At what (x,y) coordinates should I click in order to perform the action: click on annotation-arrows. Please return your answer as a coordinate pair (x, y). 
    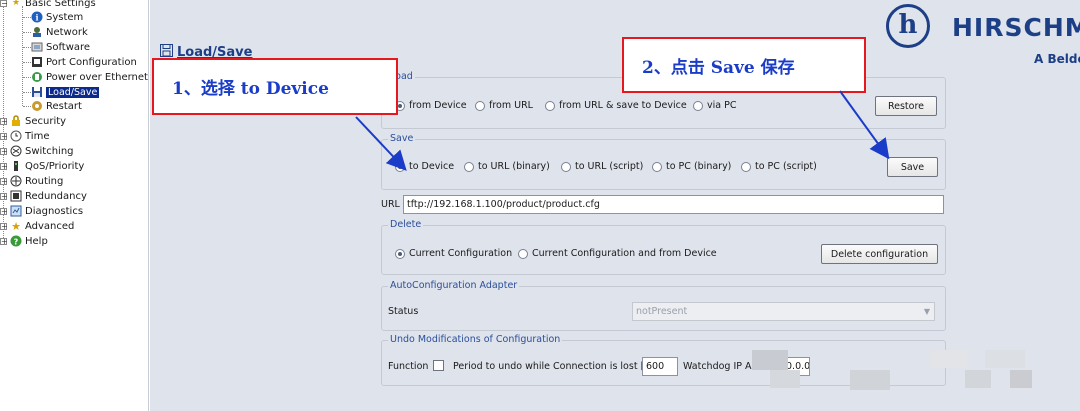
    Looking at the image, I should click on (622, 130).